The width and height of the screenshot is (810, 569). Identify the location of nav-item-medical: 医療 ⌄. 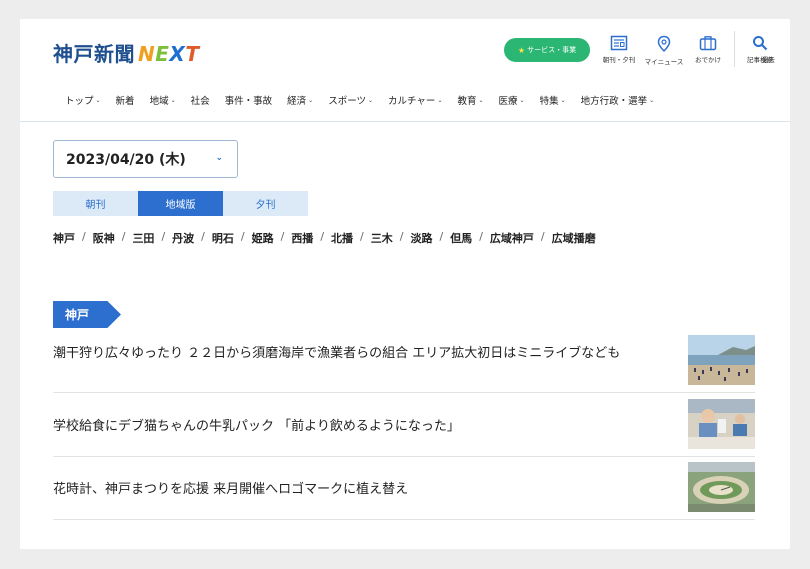
(512, 100).